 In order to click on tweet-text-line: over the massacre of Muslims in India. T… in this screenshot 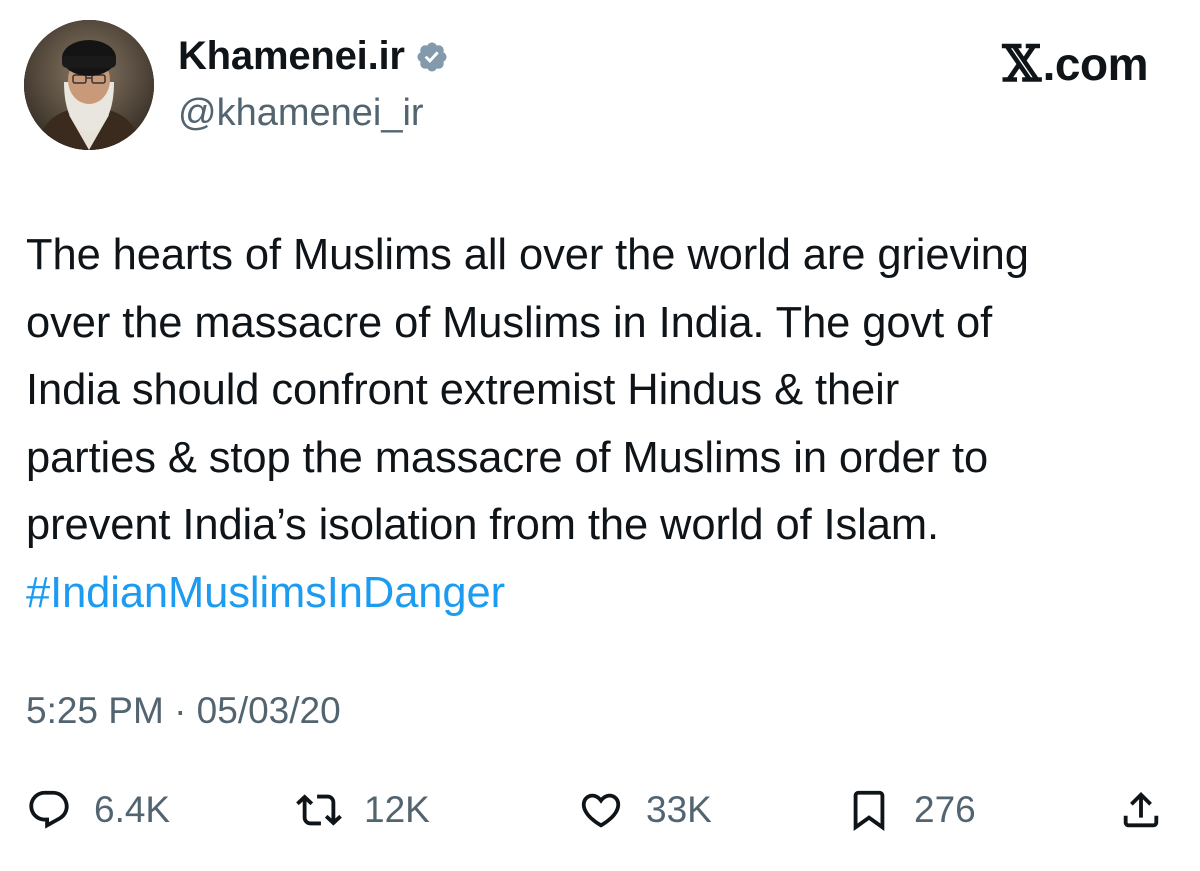, I will do `click(509, 322)`.